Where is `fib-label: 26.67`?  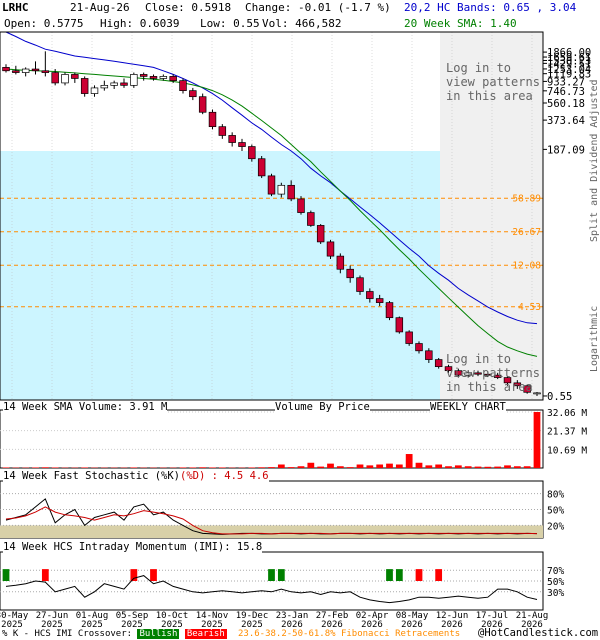 fib-label: 26.67 is located at coordinates (526, 232).